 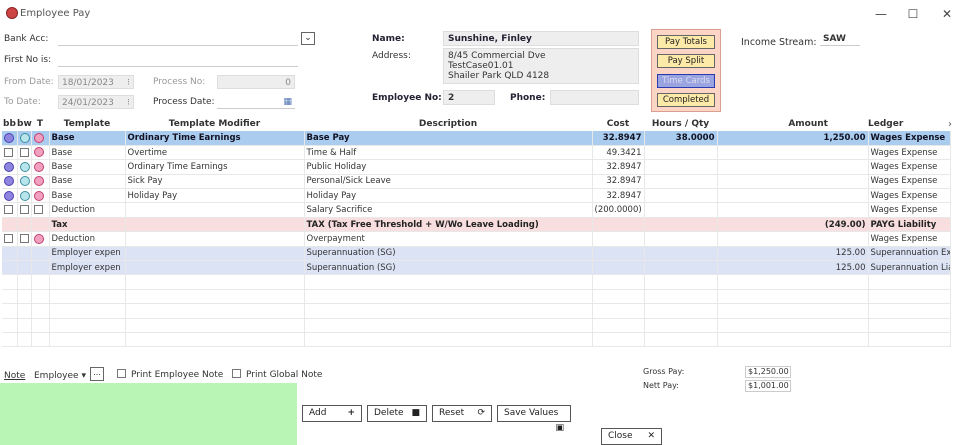 I want to click on phone-label: Phone:, so click(x=528, y=98).